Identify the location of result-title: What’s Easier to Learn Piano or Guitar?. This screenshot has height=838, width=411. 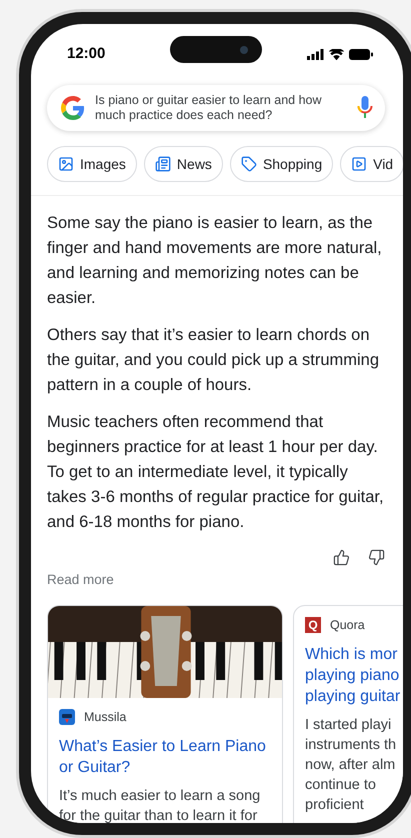
(165, 757).